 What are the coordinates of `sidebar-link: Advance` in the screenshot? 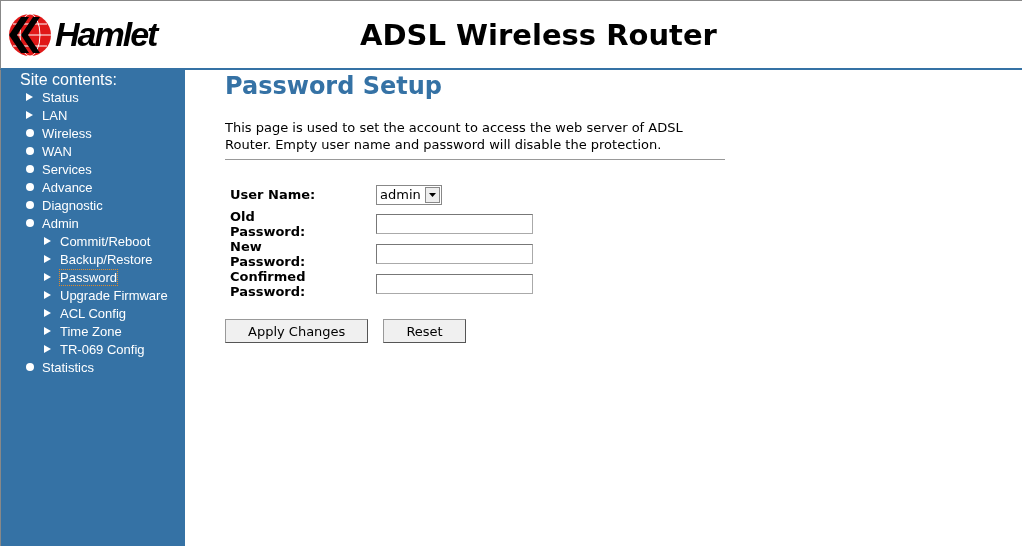 It's located at (67, 187).